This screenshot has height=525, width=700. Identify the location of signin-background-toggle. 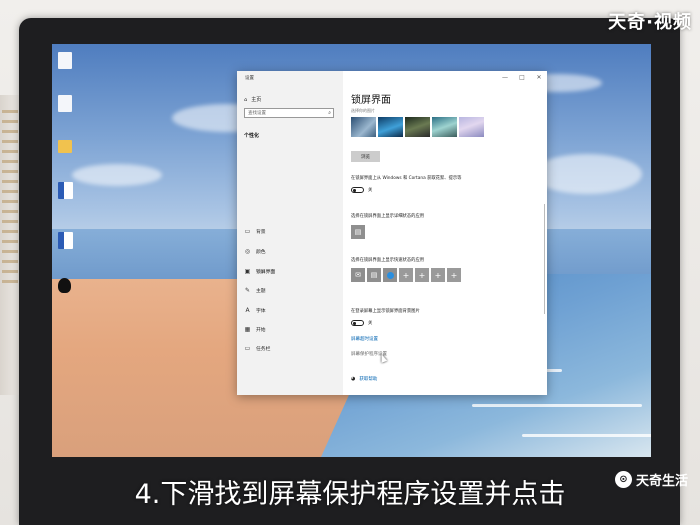
(357, 323).